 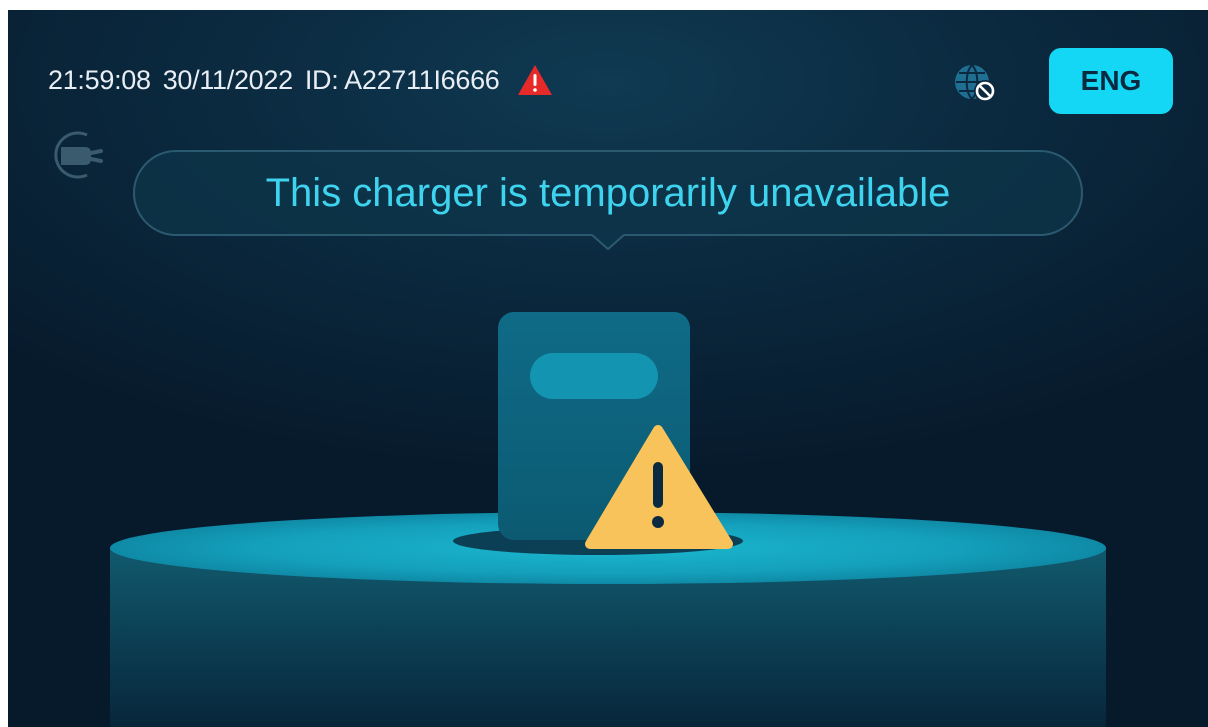 I want to click on warning-triangle-icon, so click(x=535, y=80).